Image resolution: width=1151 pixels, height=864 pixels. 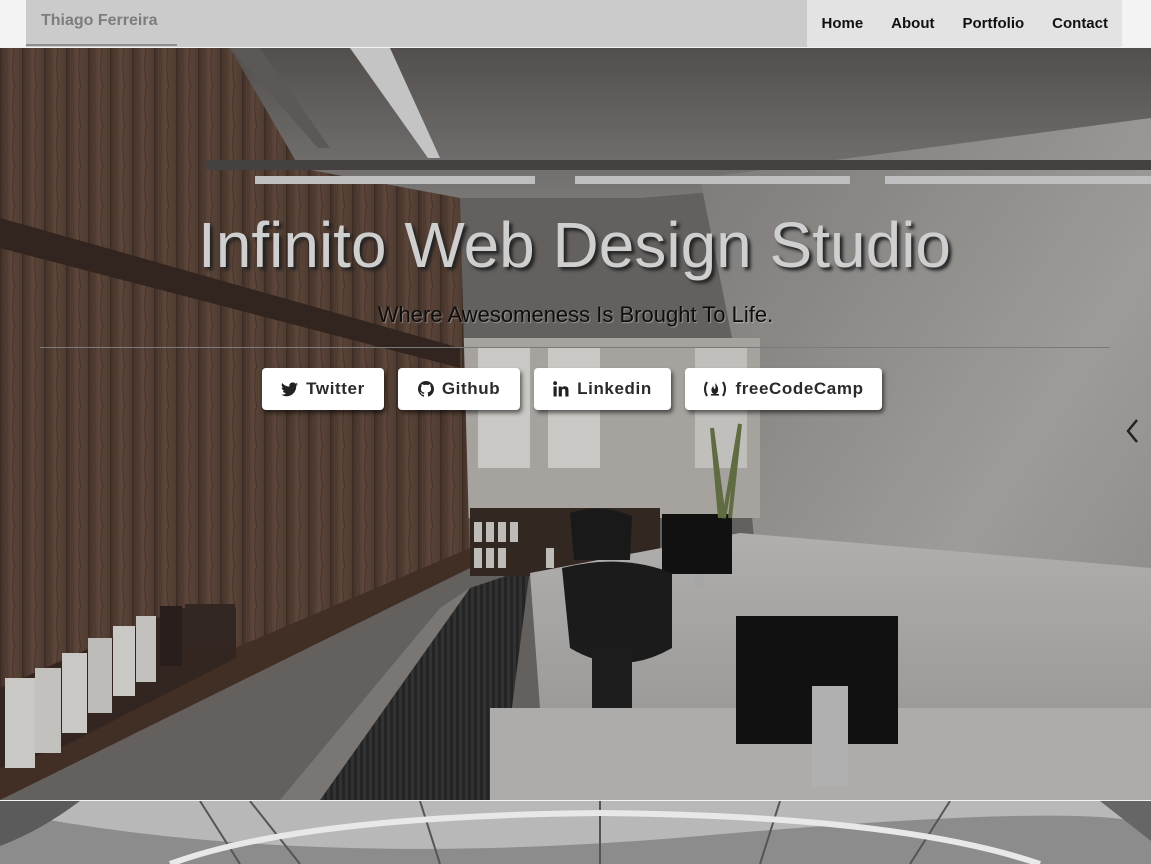 I want to click on carousel-prev-chevron-icon, so click(x=1133, y=431).